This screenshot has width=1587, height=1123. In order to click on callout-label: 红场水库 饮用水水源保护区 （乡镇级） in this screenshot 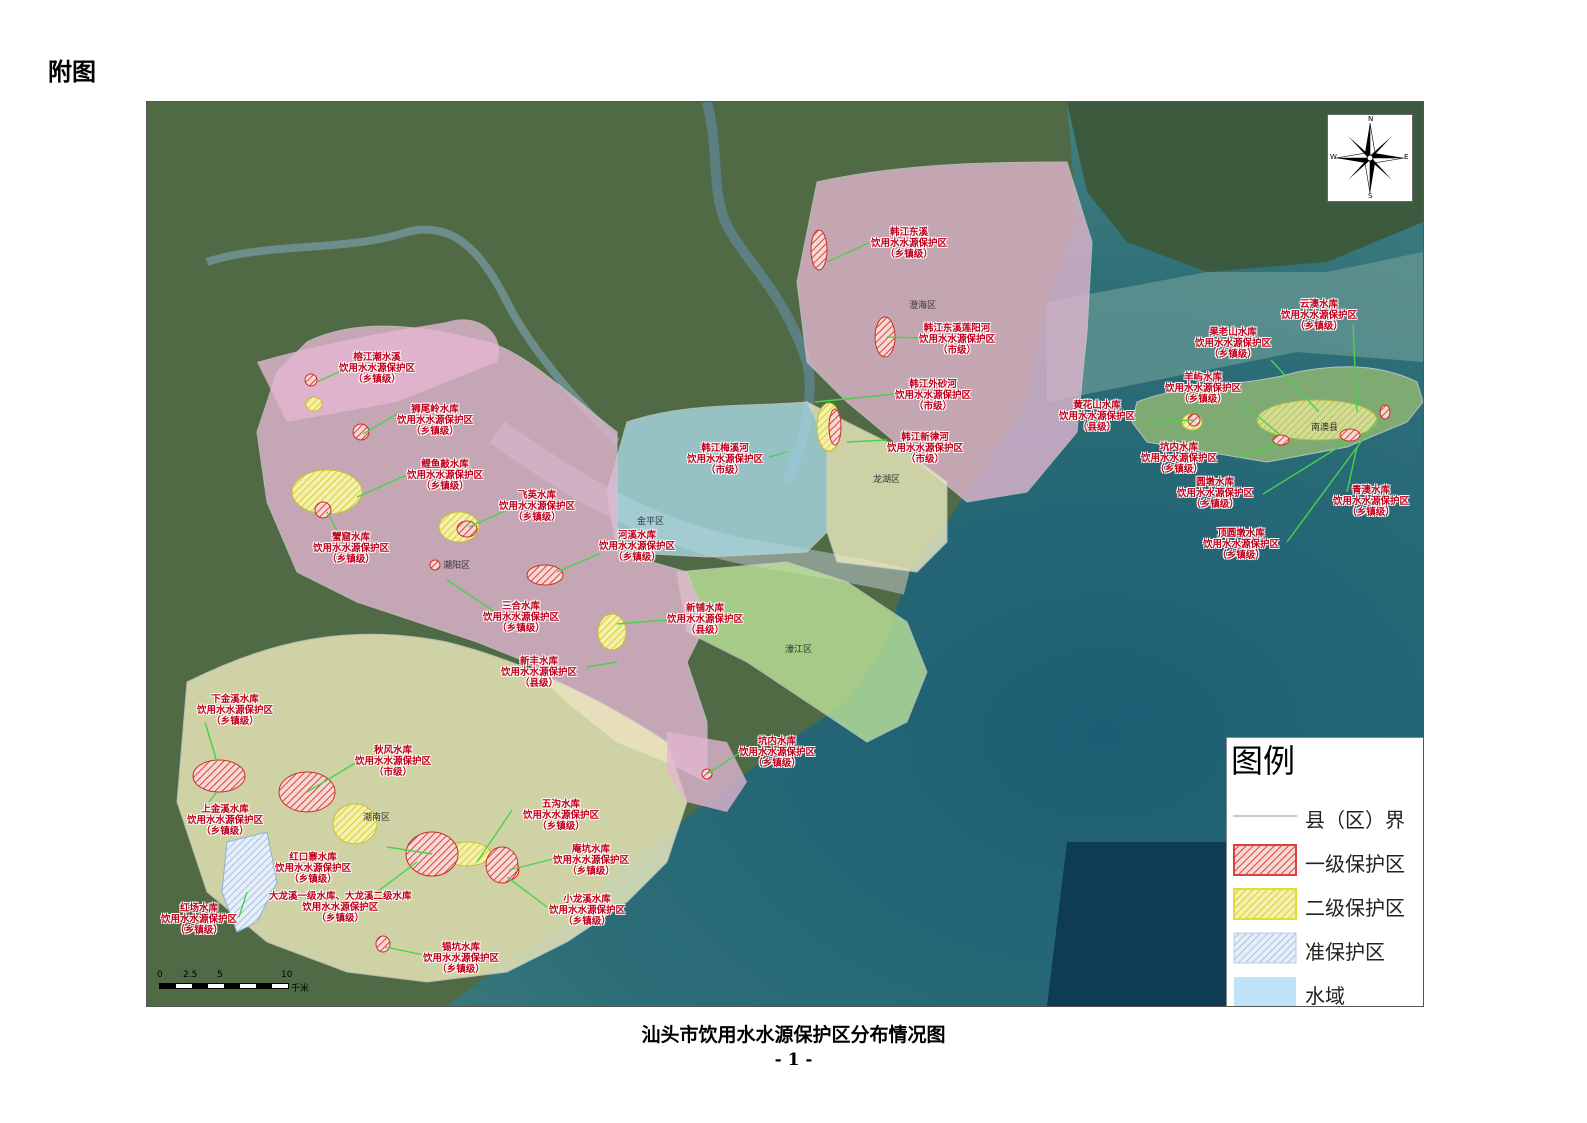, I will do `click(199, 919)`.